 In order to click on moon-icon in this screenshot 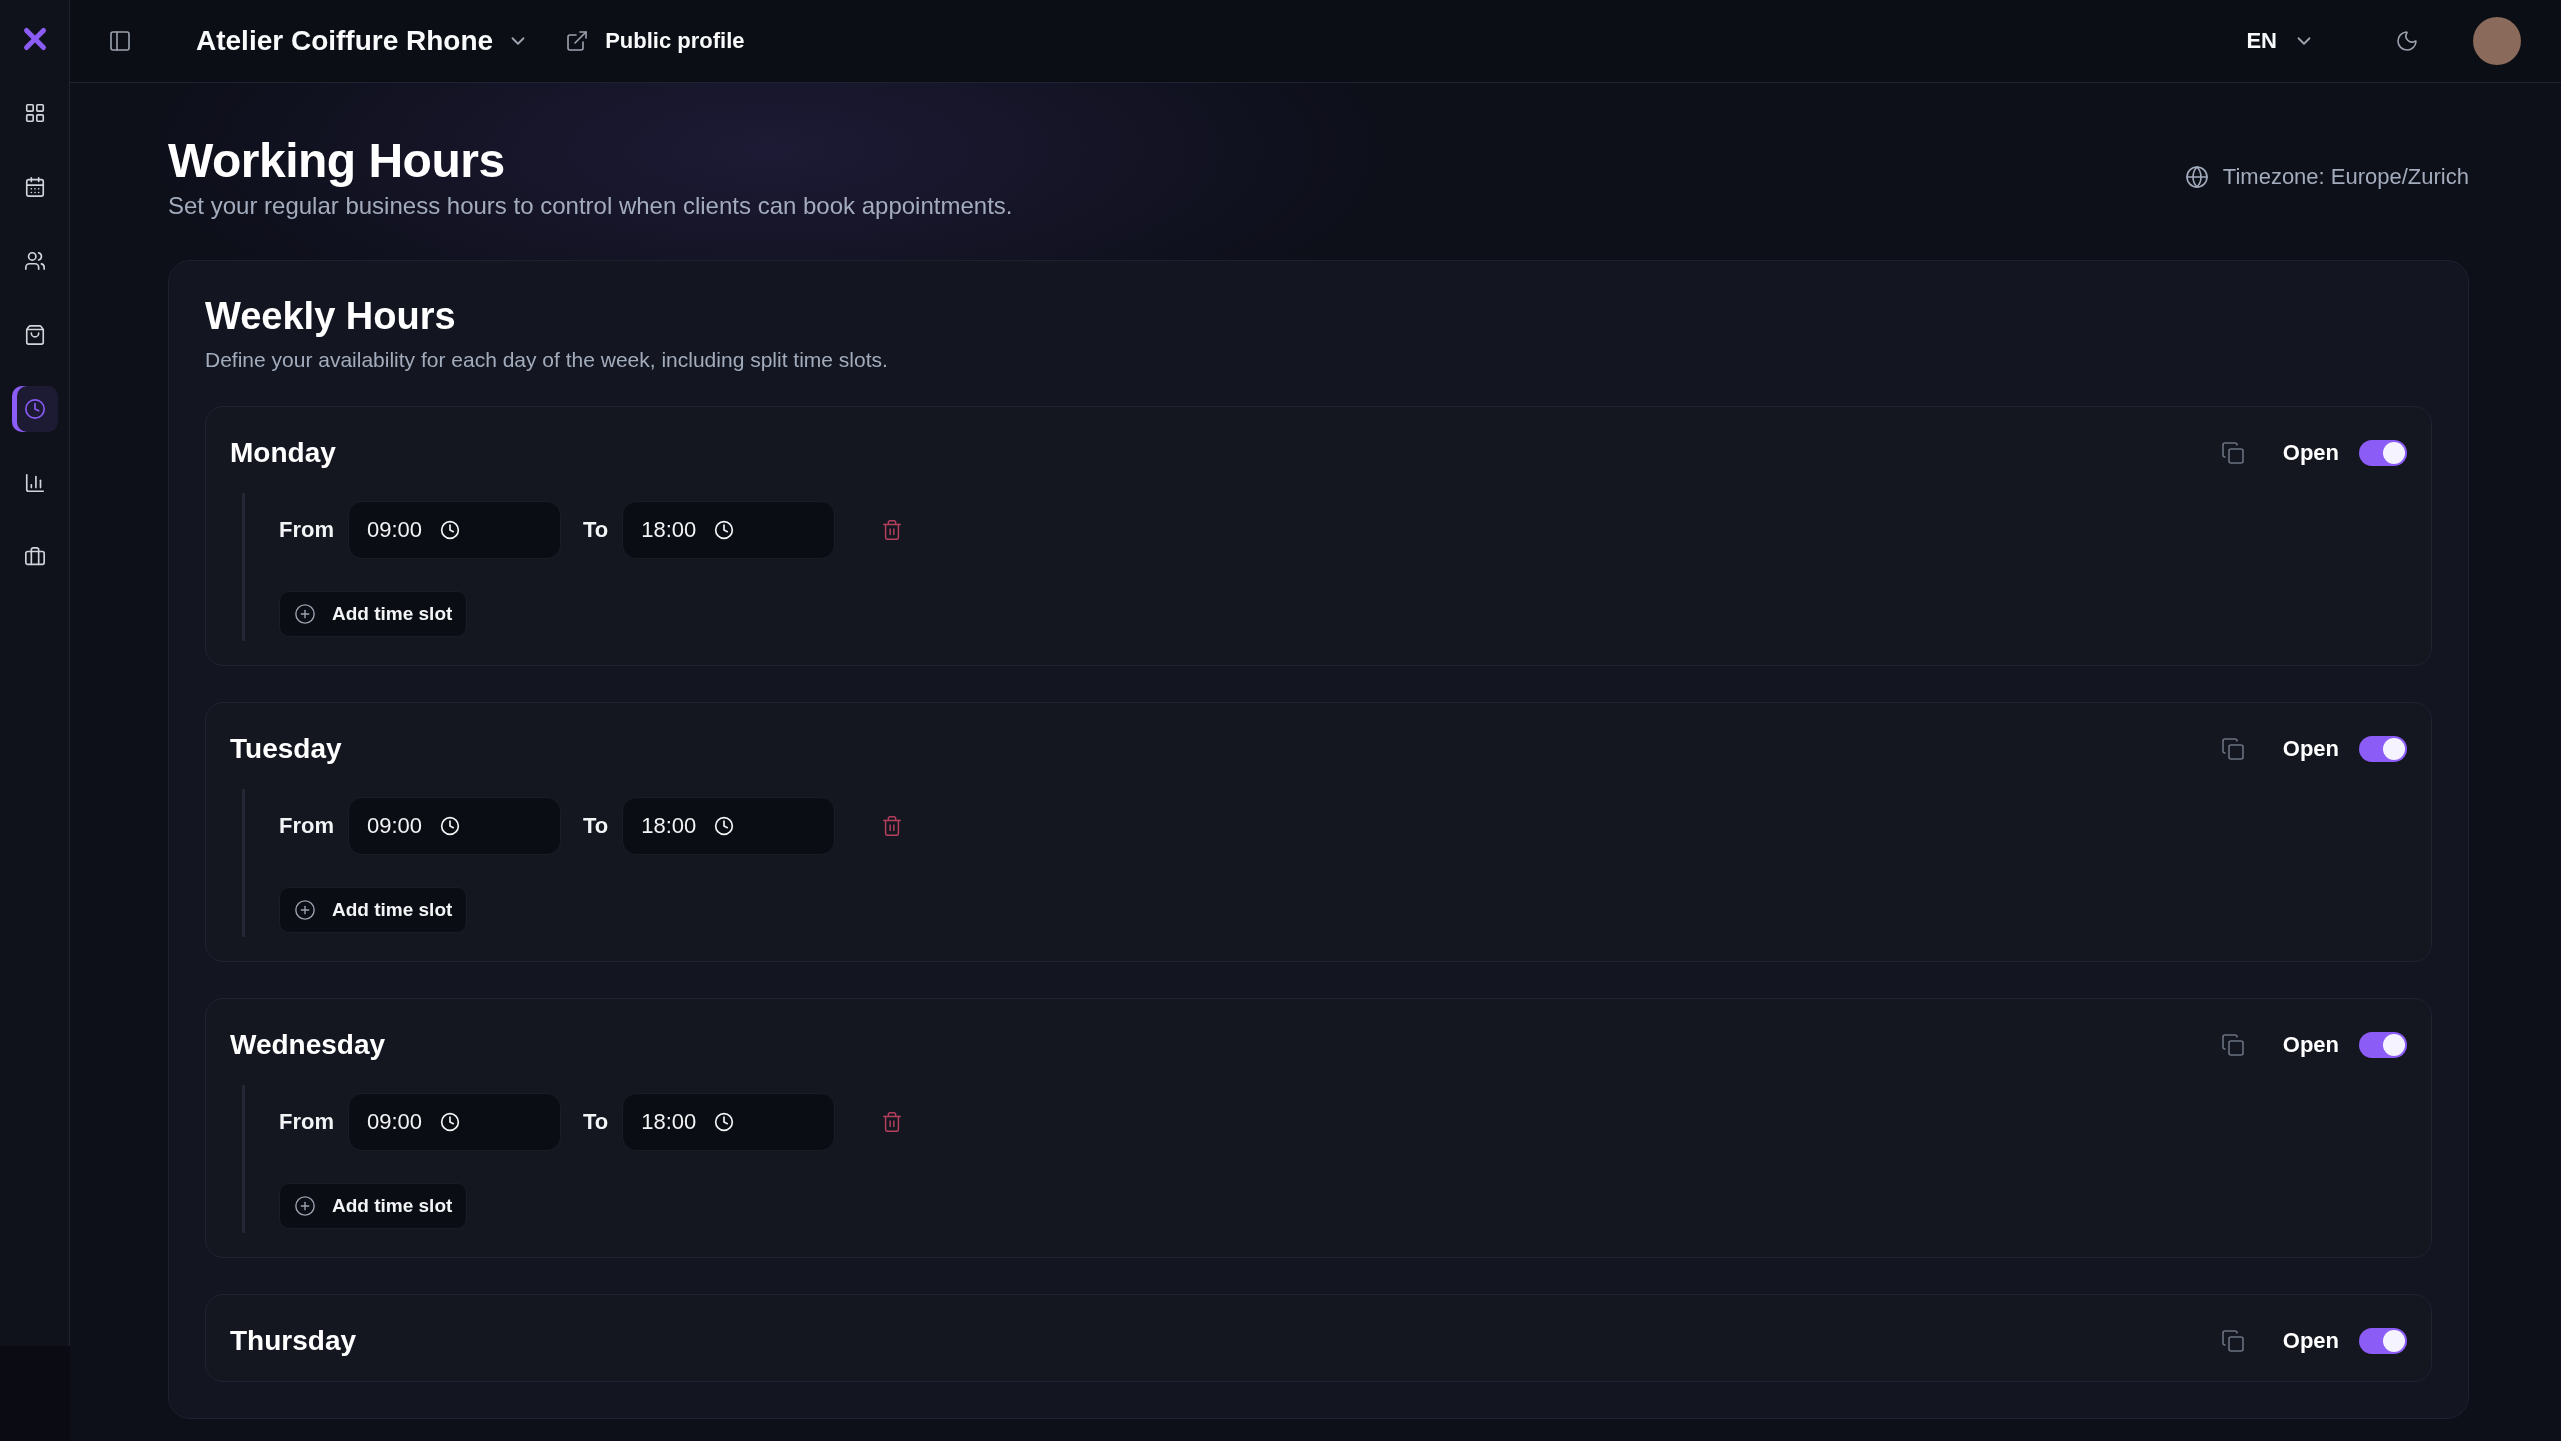, I will do `click(2407, 41)`.